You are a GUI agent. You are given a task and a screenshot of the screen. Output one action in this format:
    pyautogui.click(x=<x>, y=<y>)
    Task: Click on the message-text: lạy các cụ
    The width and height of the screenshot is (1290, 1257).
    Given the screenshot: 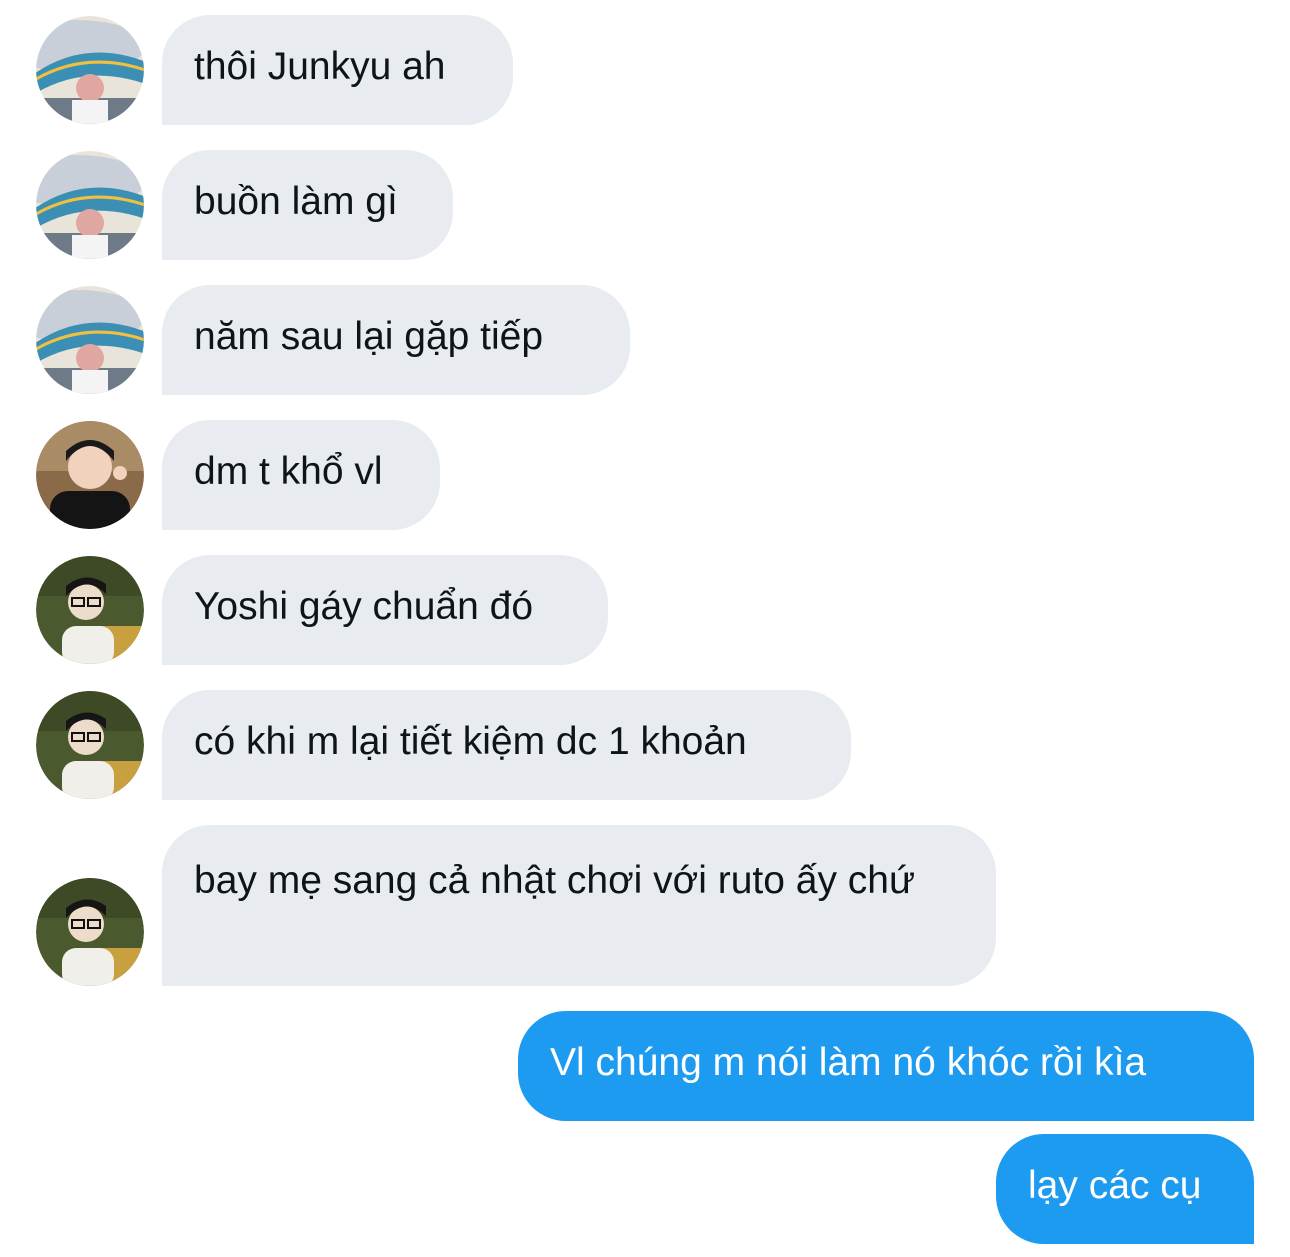 What is the action you would take?
    pyautogui.click(x=1115, y=1185)
    